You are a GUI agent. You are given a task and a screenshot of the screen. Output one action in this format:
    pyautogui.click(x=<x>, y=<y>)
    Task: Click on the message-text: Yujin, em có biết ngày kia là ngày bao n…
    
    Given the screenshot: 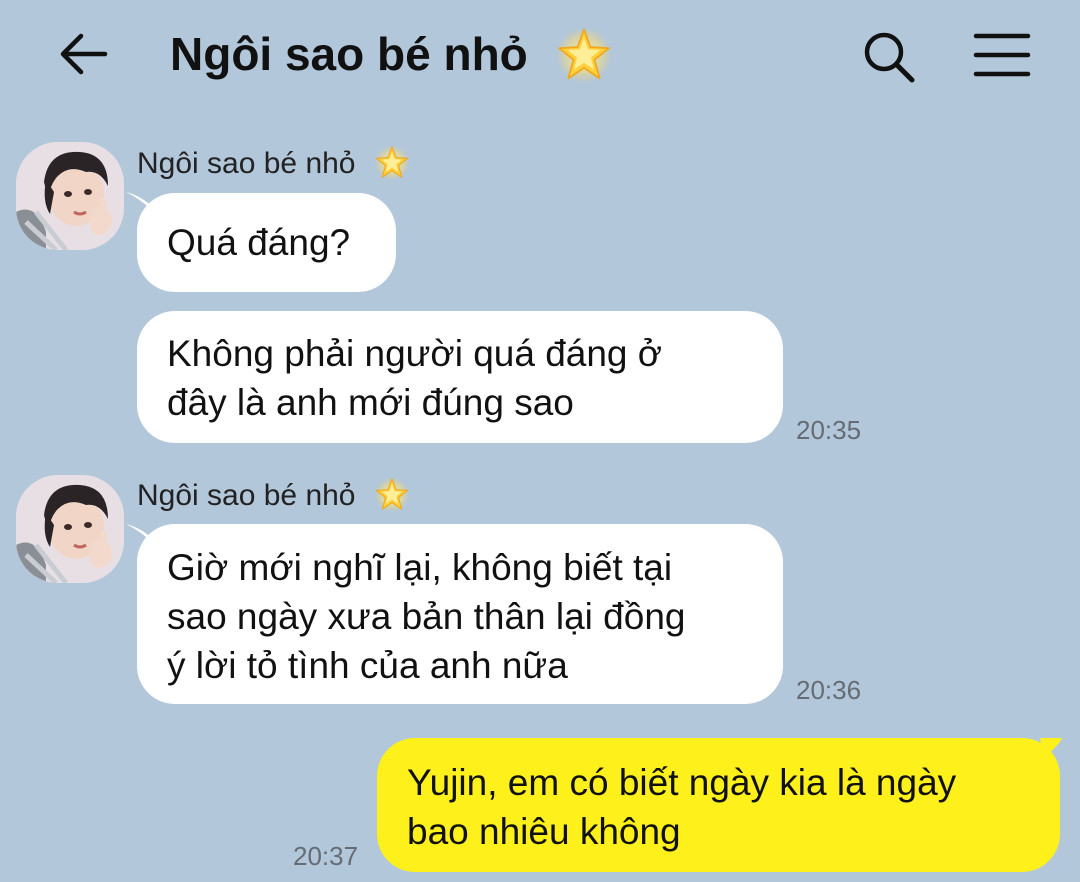 What is the action you would take?
    pyautogui.click(x=682, y=807)
    